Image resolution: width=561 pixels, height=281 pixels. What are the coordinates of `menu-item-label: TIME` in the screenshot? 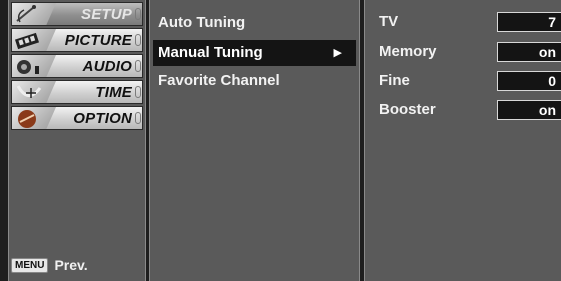 It's located at (113, 92).